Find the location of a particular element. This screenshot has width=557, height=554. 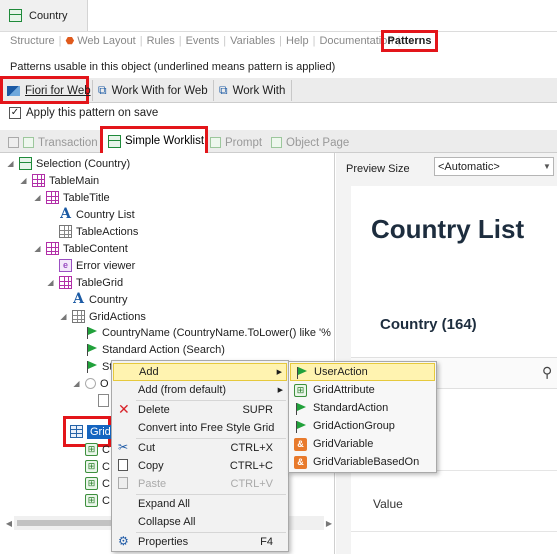

search-icon: ⚲ is located at coordinates (547, 372).